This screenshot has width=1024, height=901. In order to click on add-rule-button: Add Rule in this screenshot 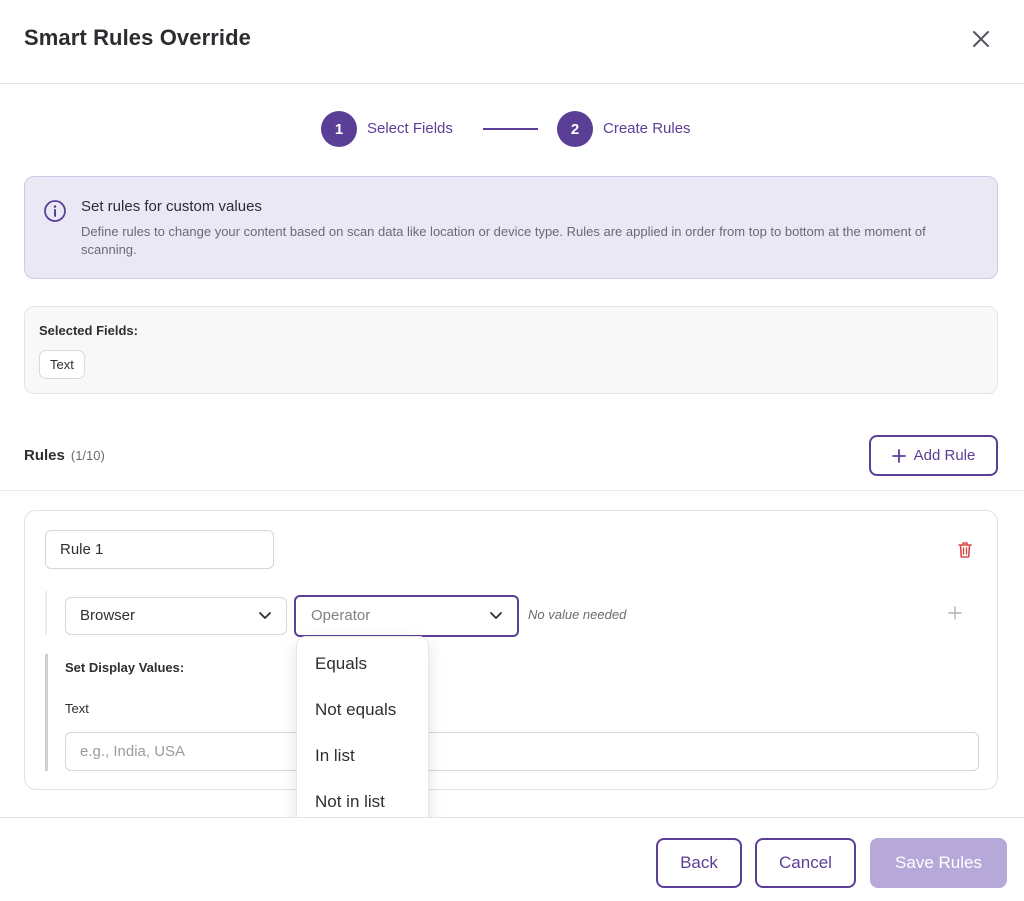, I will do `click(933, 455)`.